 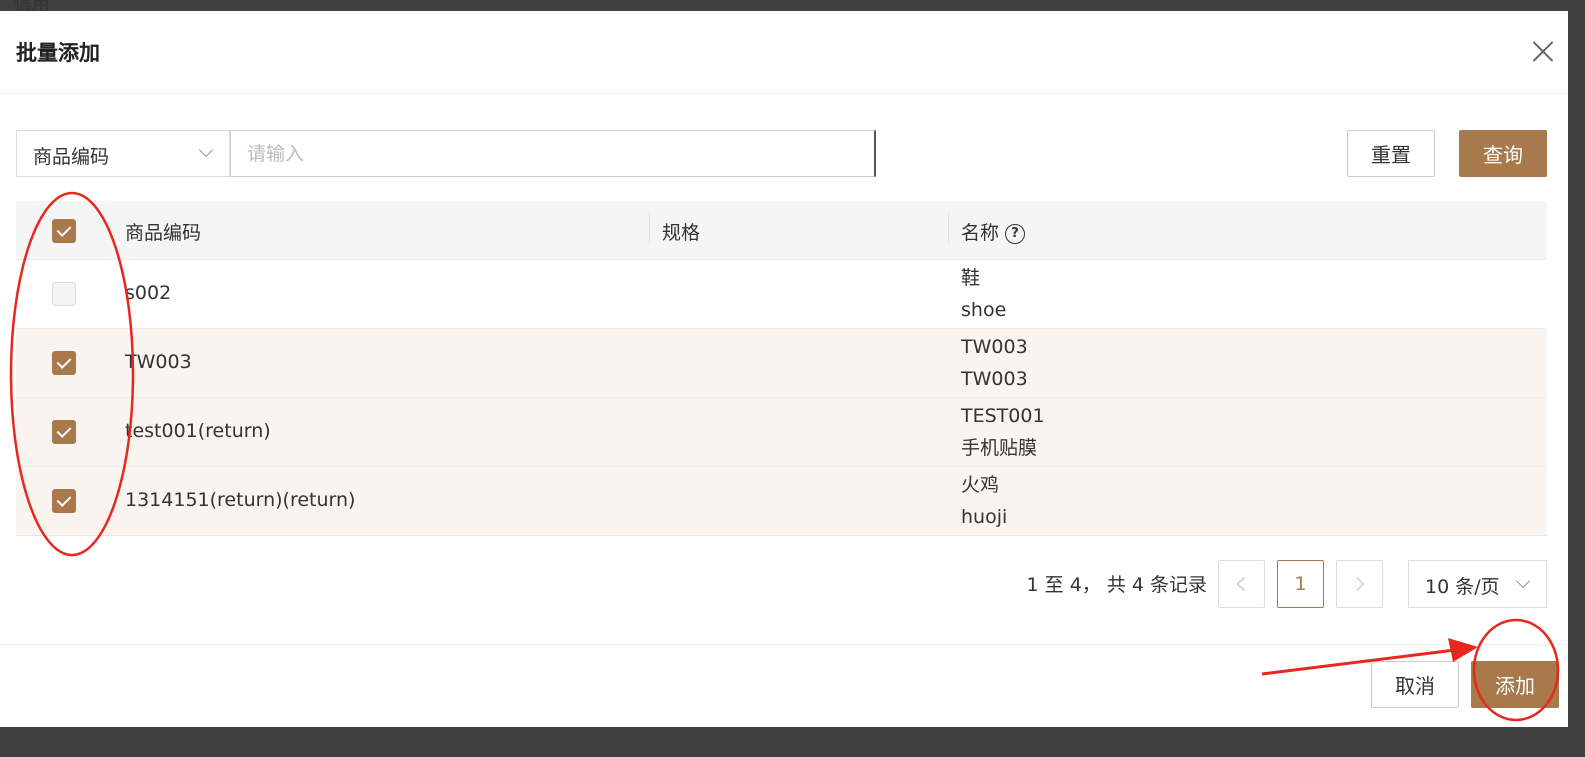 I want to click on add-button: 添加, so click(x=1515, y=684).